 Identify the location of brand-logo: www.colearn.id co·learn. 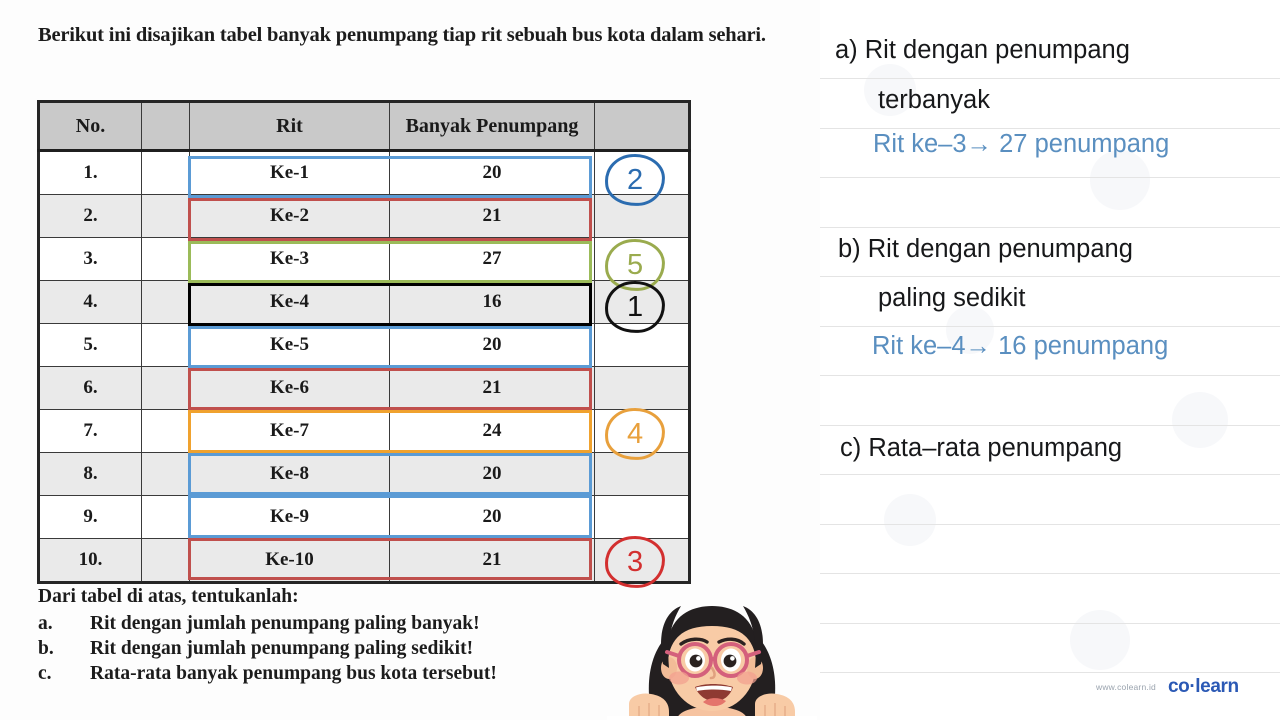
(1167, 687).